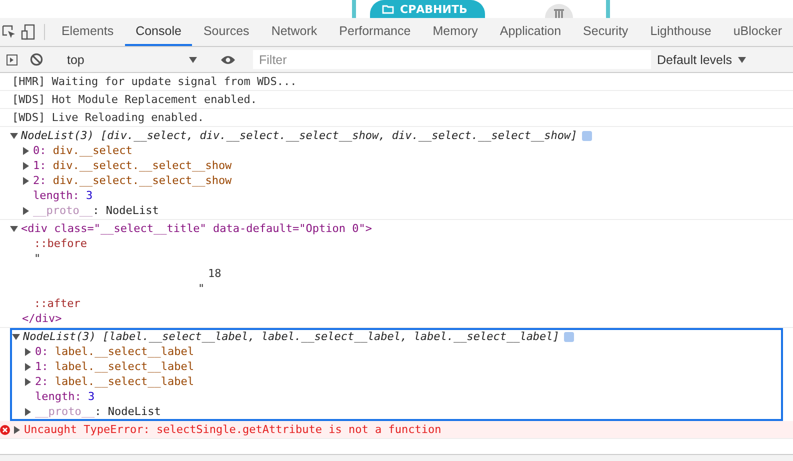 The width and height of the screenshot is (793, 461). Describe the element at coordinates (388, 9) in the screenshot. I see `folder-icon` at that location.